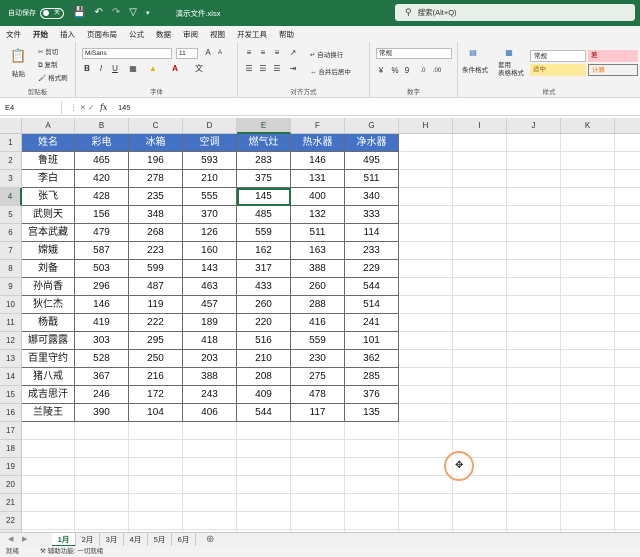 The image size is (640, 557). What do you see at coordinates (210, 341) in the screenshot?
I see `value-cell: 418` at bounding box center [210, 341].